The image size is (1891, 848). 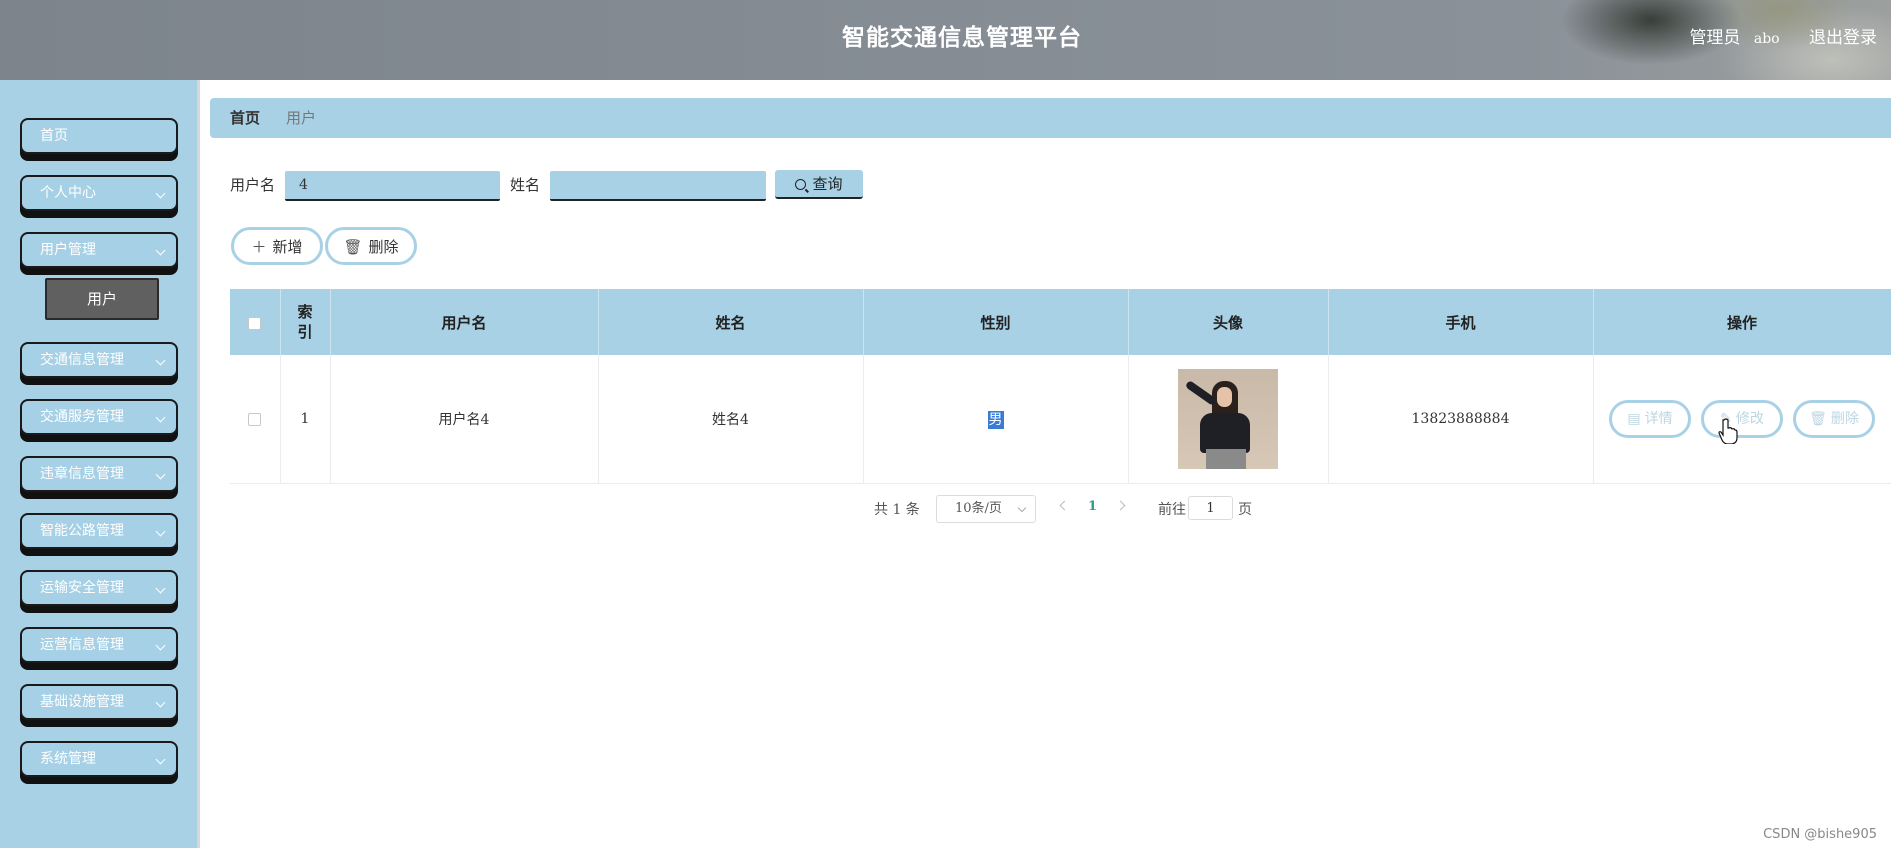 What do you see at coordinates (978, 508) in the screenshot?
I see `page-size-value: 10条/页` at bounding box center [978, 508].